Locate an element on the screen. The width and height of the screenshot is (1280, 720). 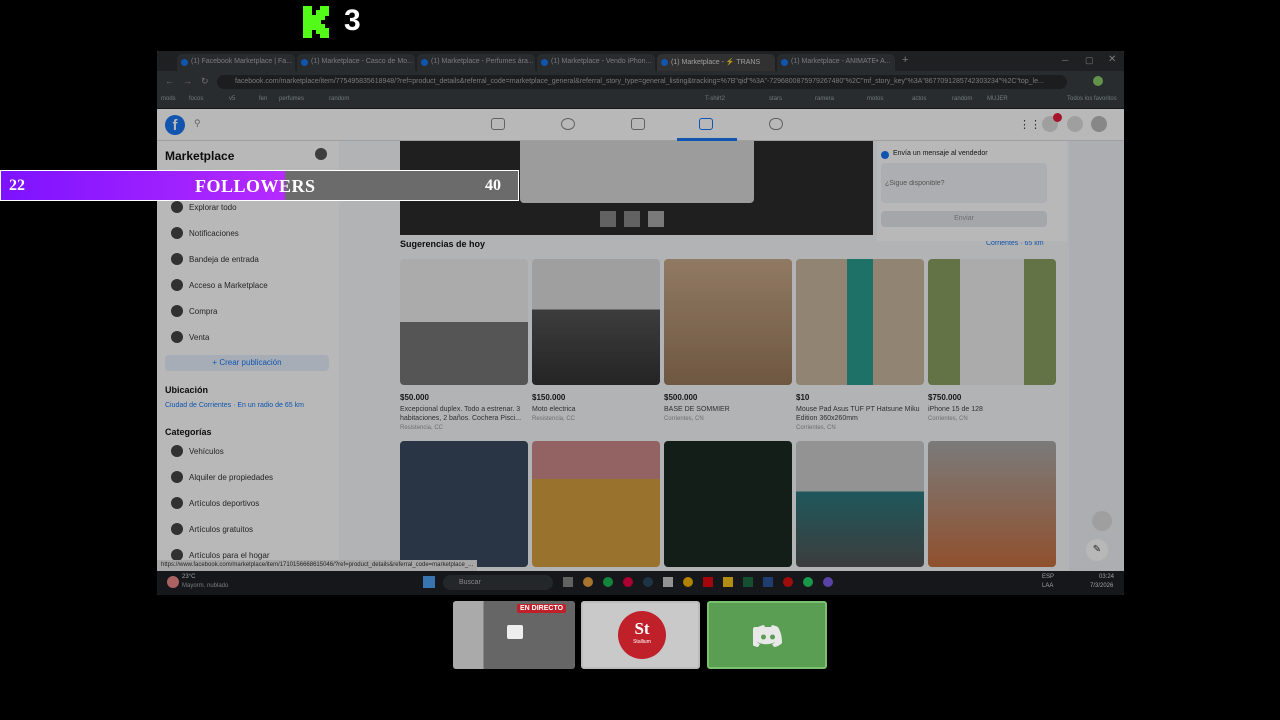
menu-grid-icon: ⋮⋮ is located at coordinates (1030, 124).